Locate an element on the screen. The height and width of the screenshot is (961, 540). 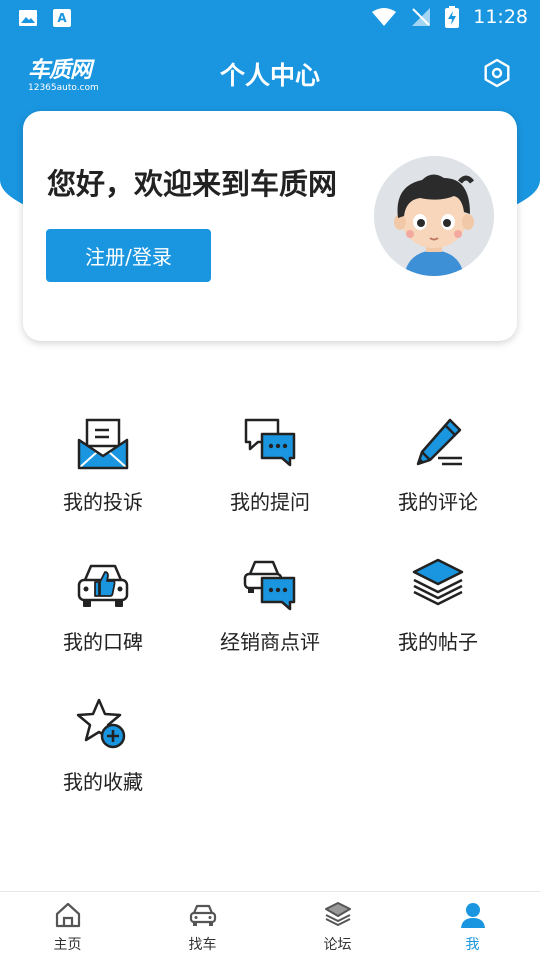
bottom-navigation: 主页 找车 论坛 我 is located at coordinates (270, 926).